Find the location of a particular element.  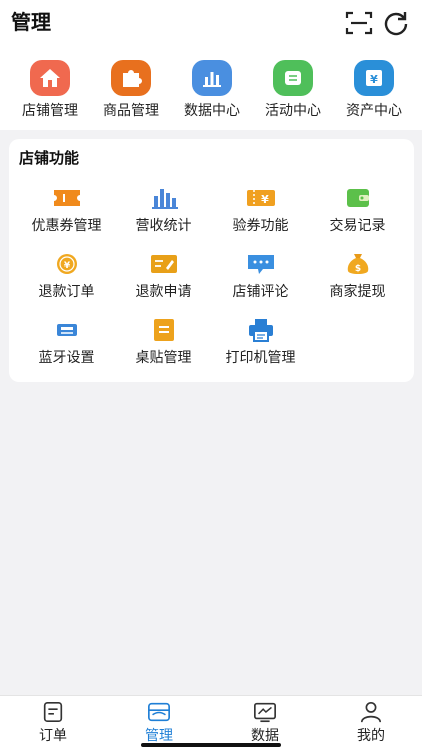

refund-coin-icon: ¥ is located at coordinates (67, 264).